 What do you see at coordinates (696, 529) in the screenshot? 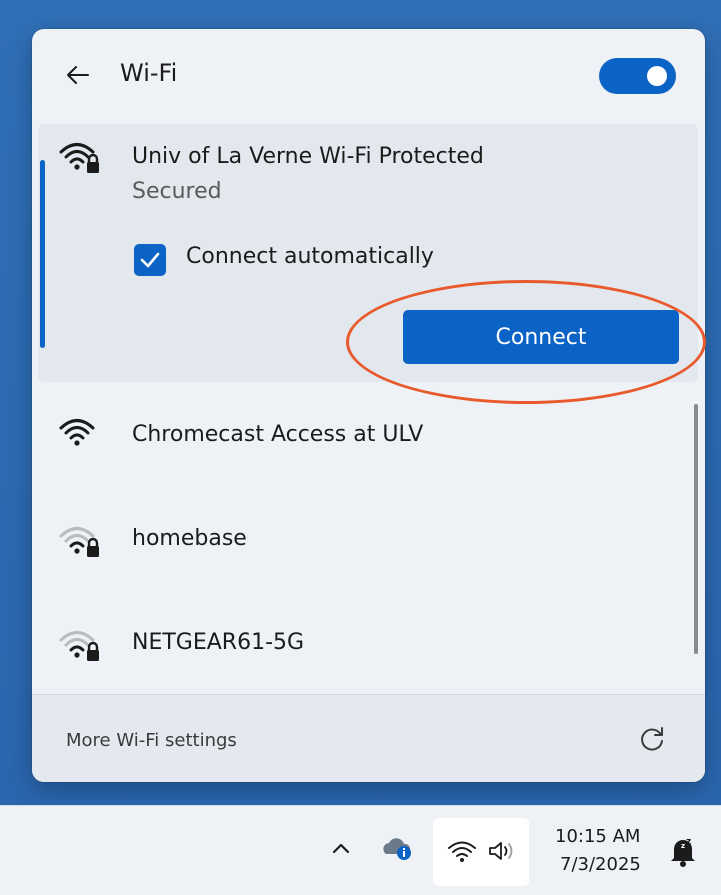
I see `scrollbar` at bounding box center [696, 529].